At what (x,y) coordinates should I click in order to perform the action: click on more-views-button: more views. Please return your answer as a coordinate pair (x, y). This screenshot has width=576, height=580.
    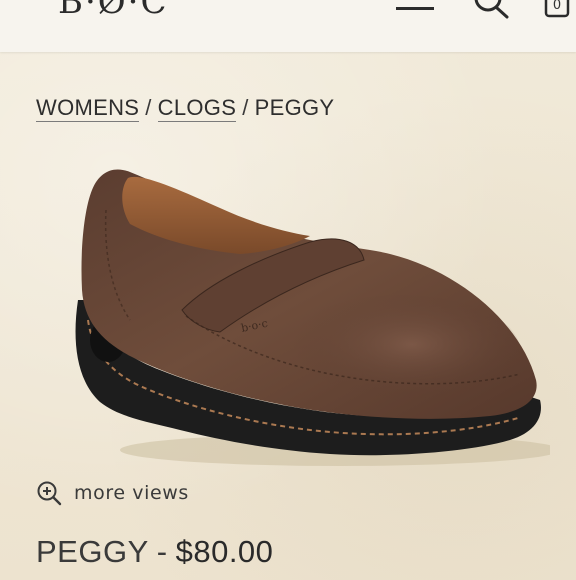
    Looking at the image, I should click on (112, 493).